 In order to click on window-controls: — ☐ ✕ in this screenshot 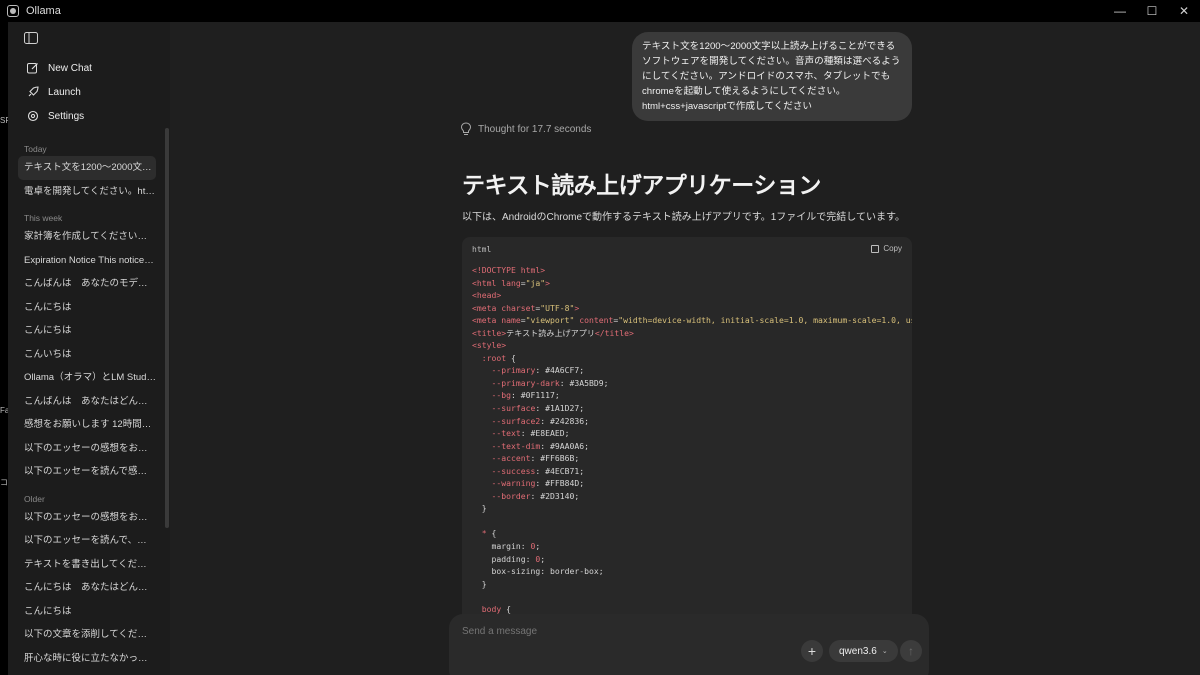, I will do `click(1152, 11)`.